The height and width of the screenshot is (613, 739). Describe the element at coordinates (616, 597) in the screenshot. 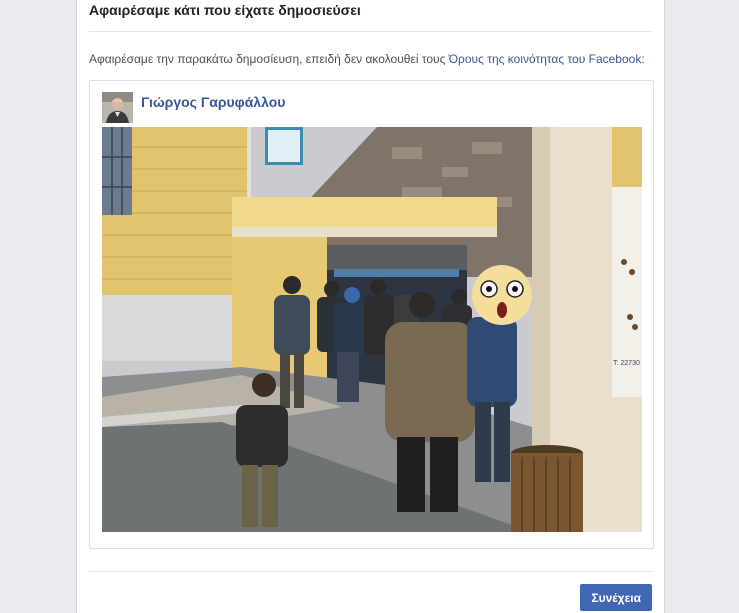

I see `continue-button: Συνέχεια` at that location.